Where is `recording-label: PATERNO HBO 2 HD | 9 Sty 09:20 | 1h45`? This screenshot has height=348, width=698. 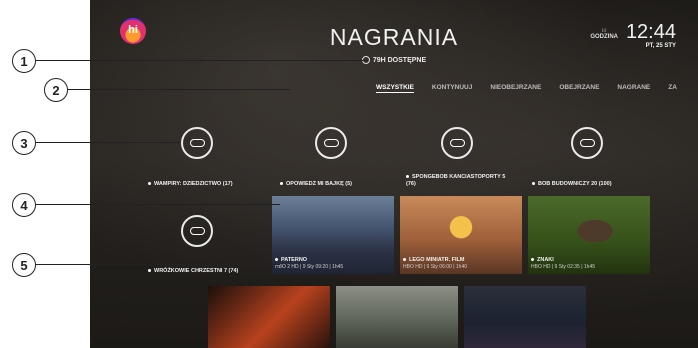
recording-label: PATERNO HBO 2 HD | 9 Sty 09:20 | 1h45 is located at coordinates (309, 263).